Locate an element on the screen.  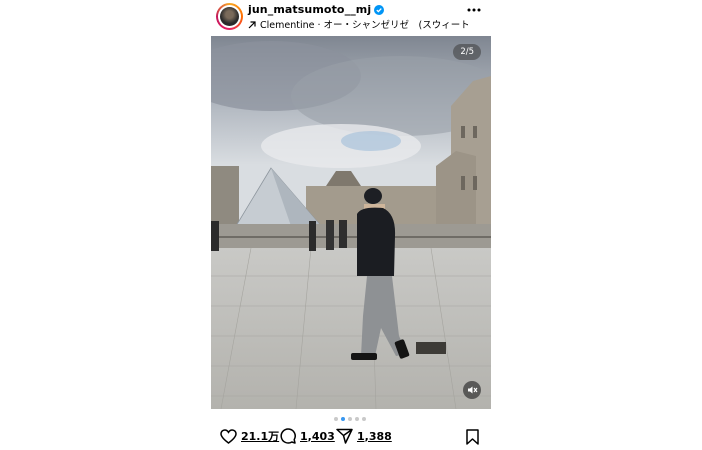
comments-count: 1,403 is located at coordinates (317, 436).